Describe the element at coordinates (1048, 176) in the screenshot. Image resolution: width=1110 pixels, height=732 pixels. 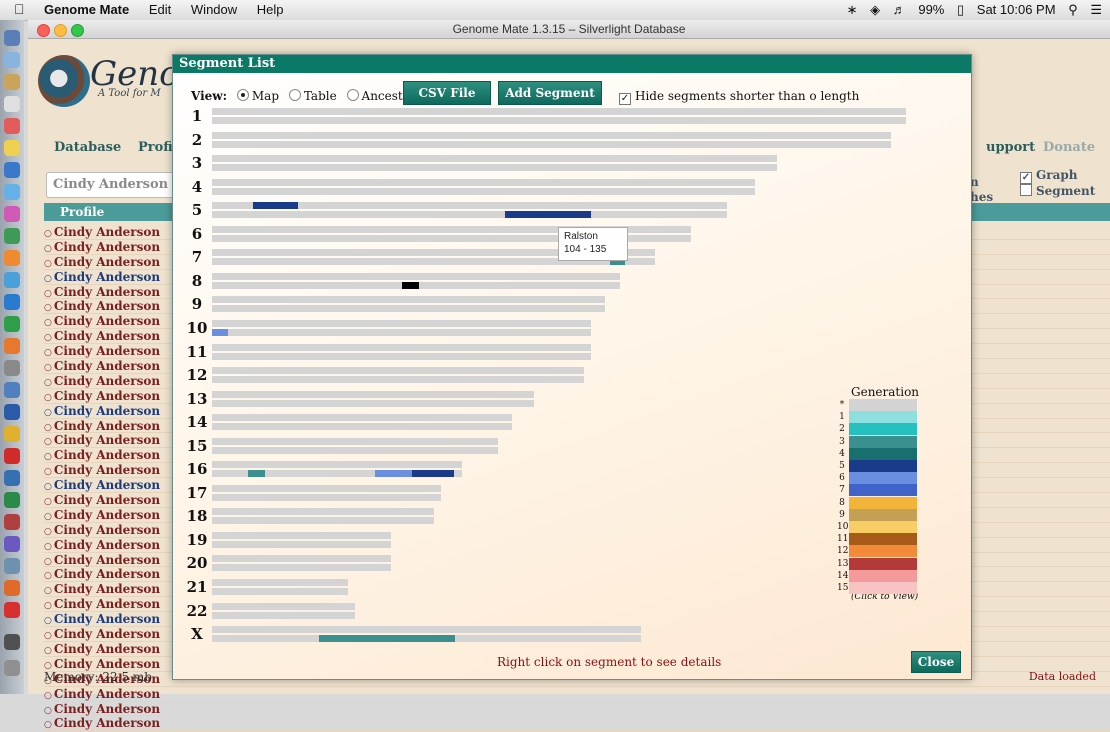
I see `graph-option: ✓ Graph` at that location.